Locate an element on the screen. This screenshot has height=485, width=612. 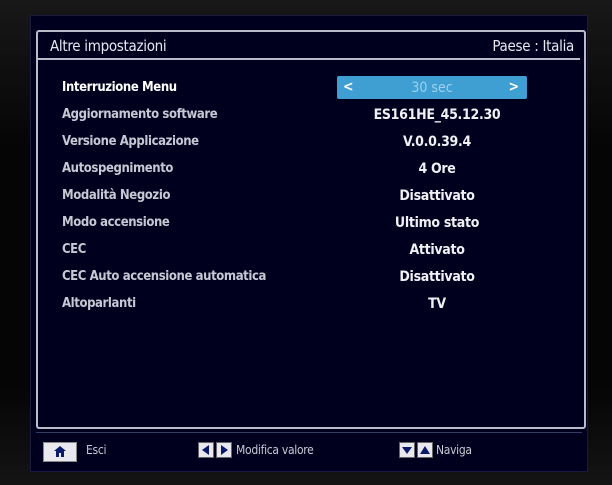
arrow-up-icon is located at coordinates (425, 450).